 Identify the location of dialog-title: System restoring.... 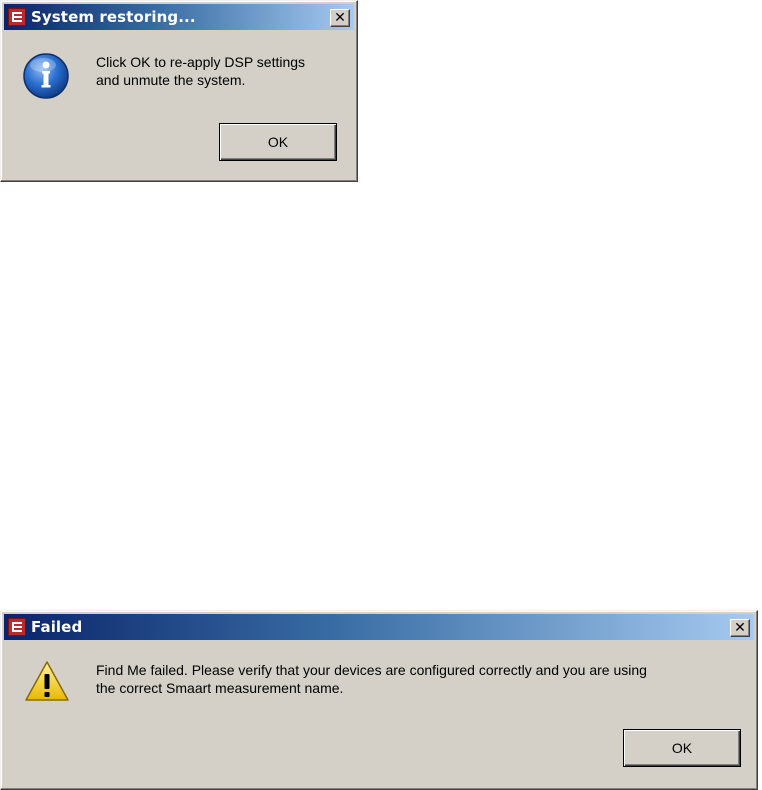
(113, 17).